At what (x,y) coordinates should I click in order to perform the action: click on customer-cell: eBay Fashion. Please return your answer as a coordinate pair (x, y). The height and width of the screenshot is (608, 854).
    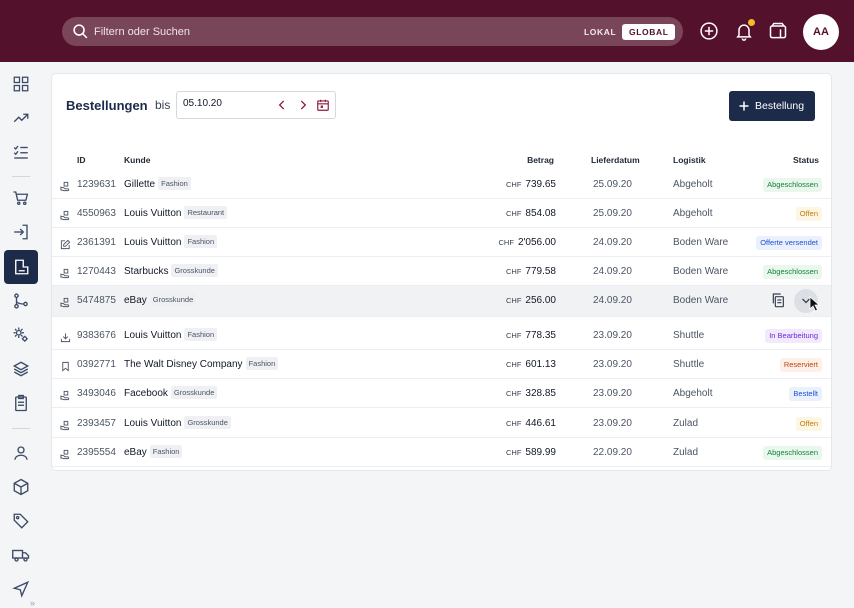
    Looking at the image, I should click on (153, 452).